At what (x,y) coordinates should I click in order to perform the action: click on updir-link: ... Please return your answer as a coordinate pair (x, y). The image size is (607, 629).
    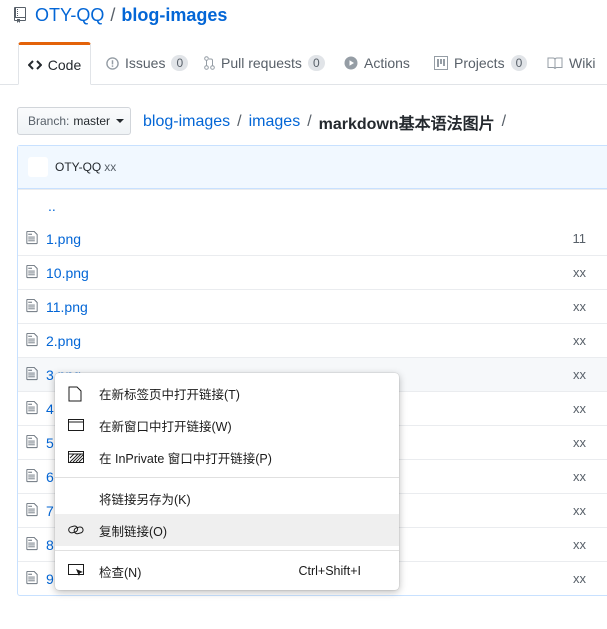
    Looking at the image, I should click on (52, 206).